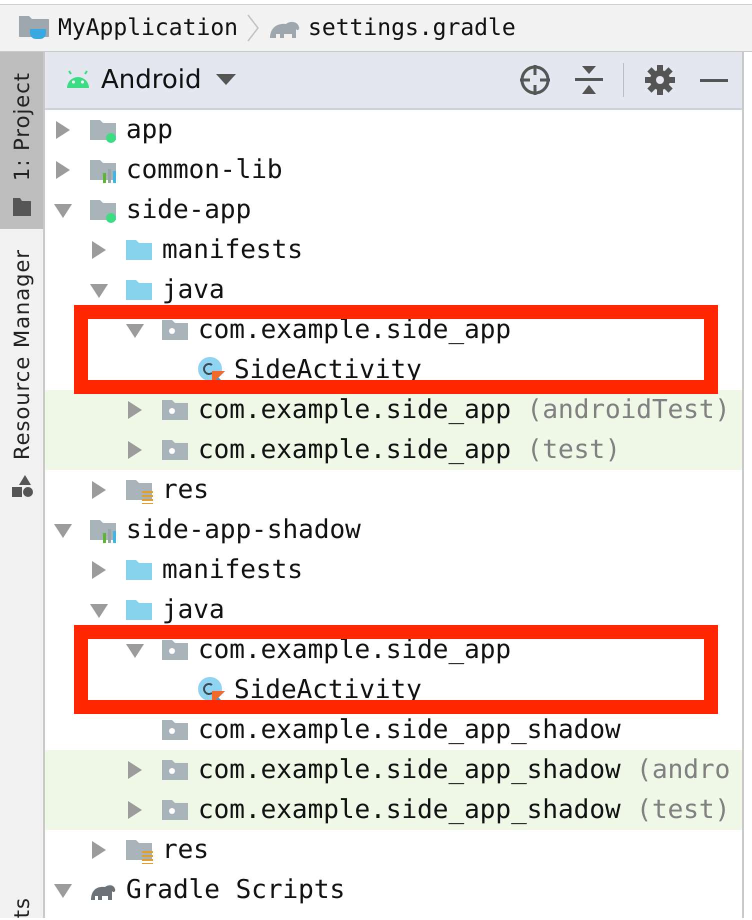 The height and width of the screenshot is (920, 752). I want to click on tree-item: com.example.side_app_shadow, so click(393, 730).